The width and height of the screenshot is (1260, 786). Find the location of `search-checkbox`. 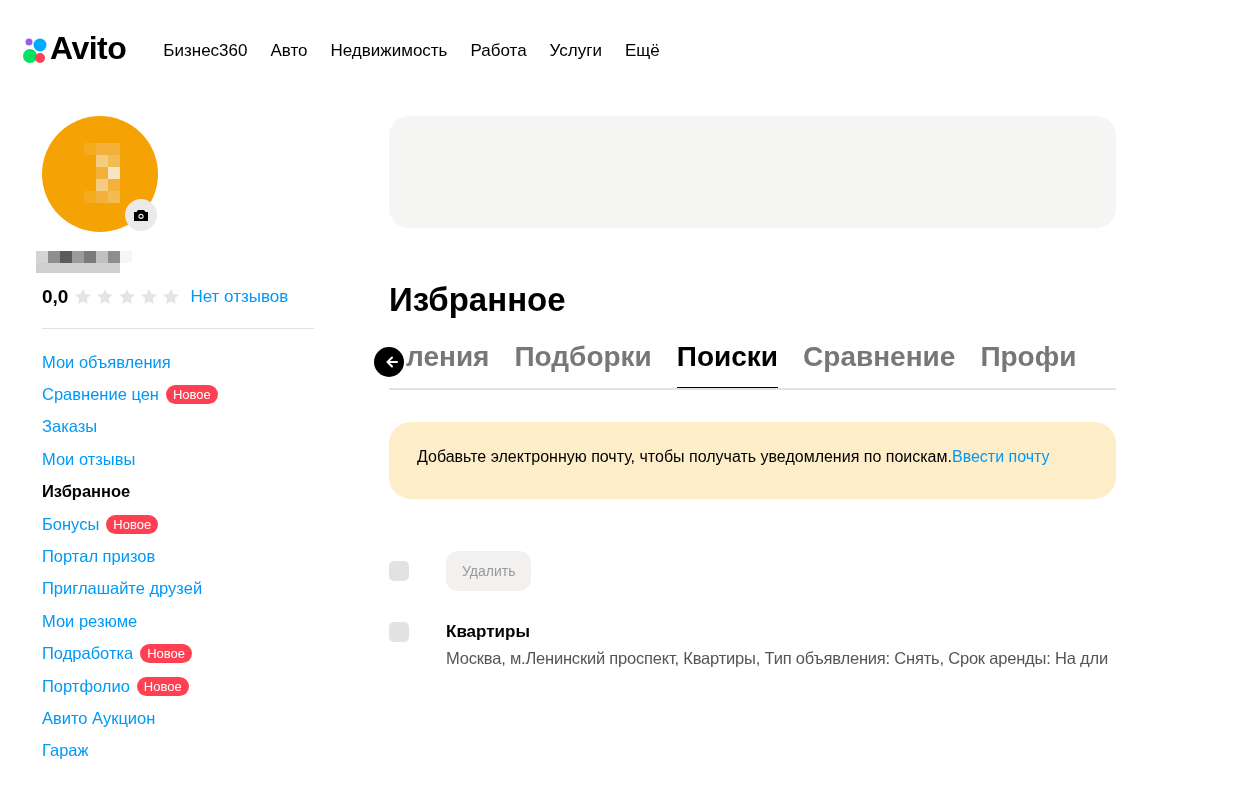

search-checkbox is located at coordinates (399, 632).